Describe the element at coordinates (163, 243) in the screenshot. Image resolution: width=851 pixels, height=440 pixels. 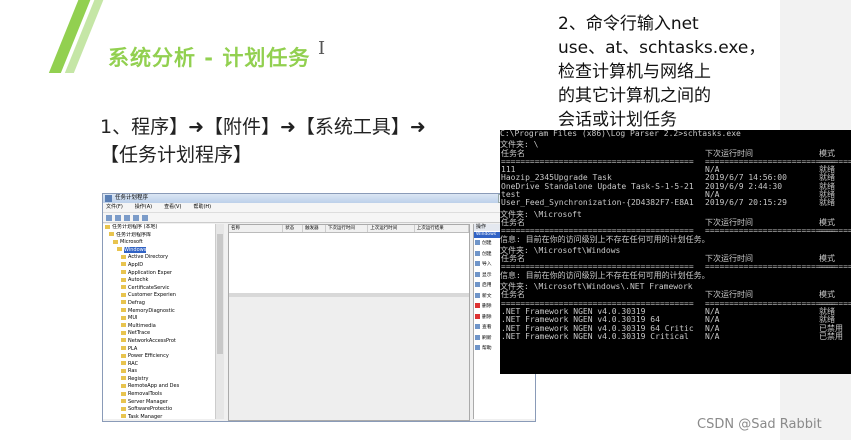
I see `tree-item: Microsoft` at that location.